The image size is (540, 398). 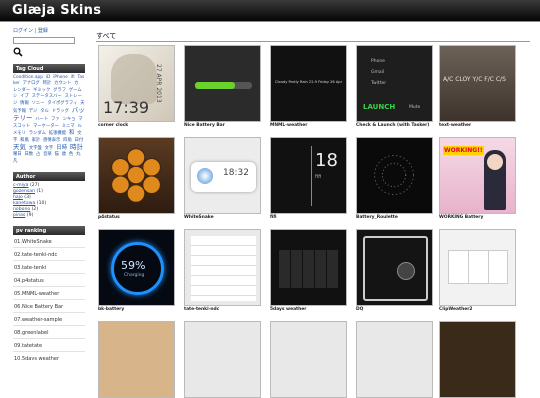 I want to click on skin-caption: p4status, so click(x=136, y=217).